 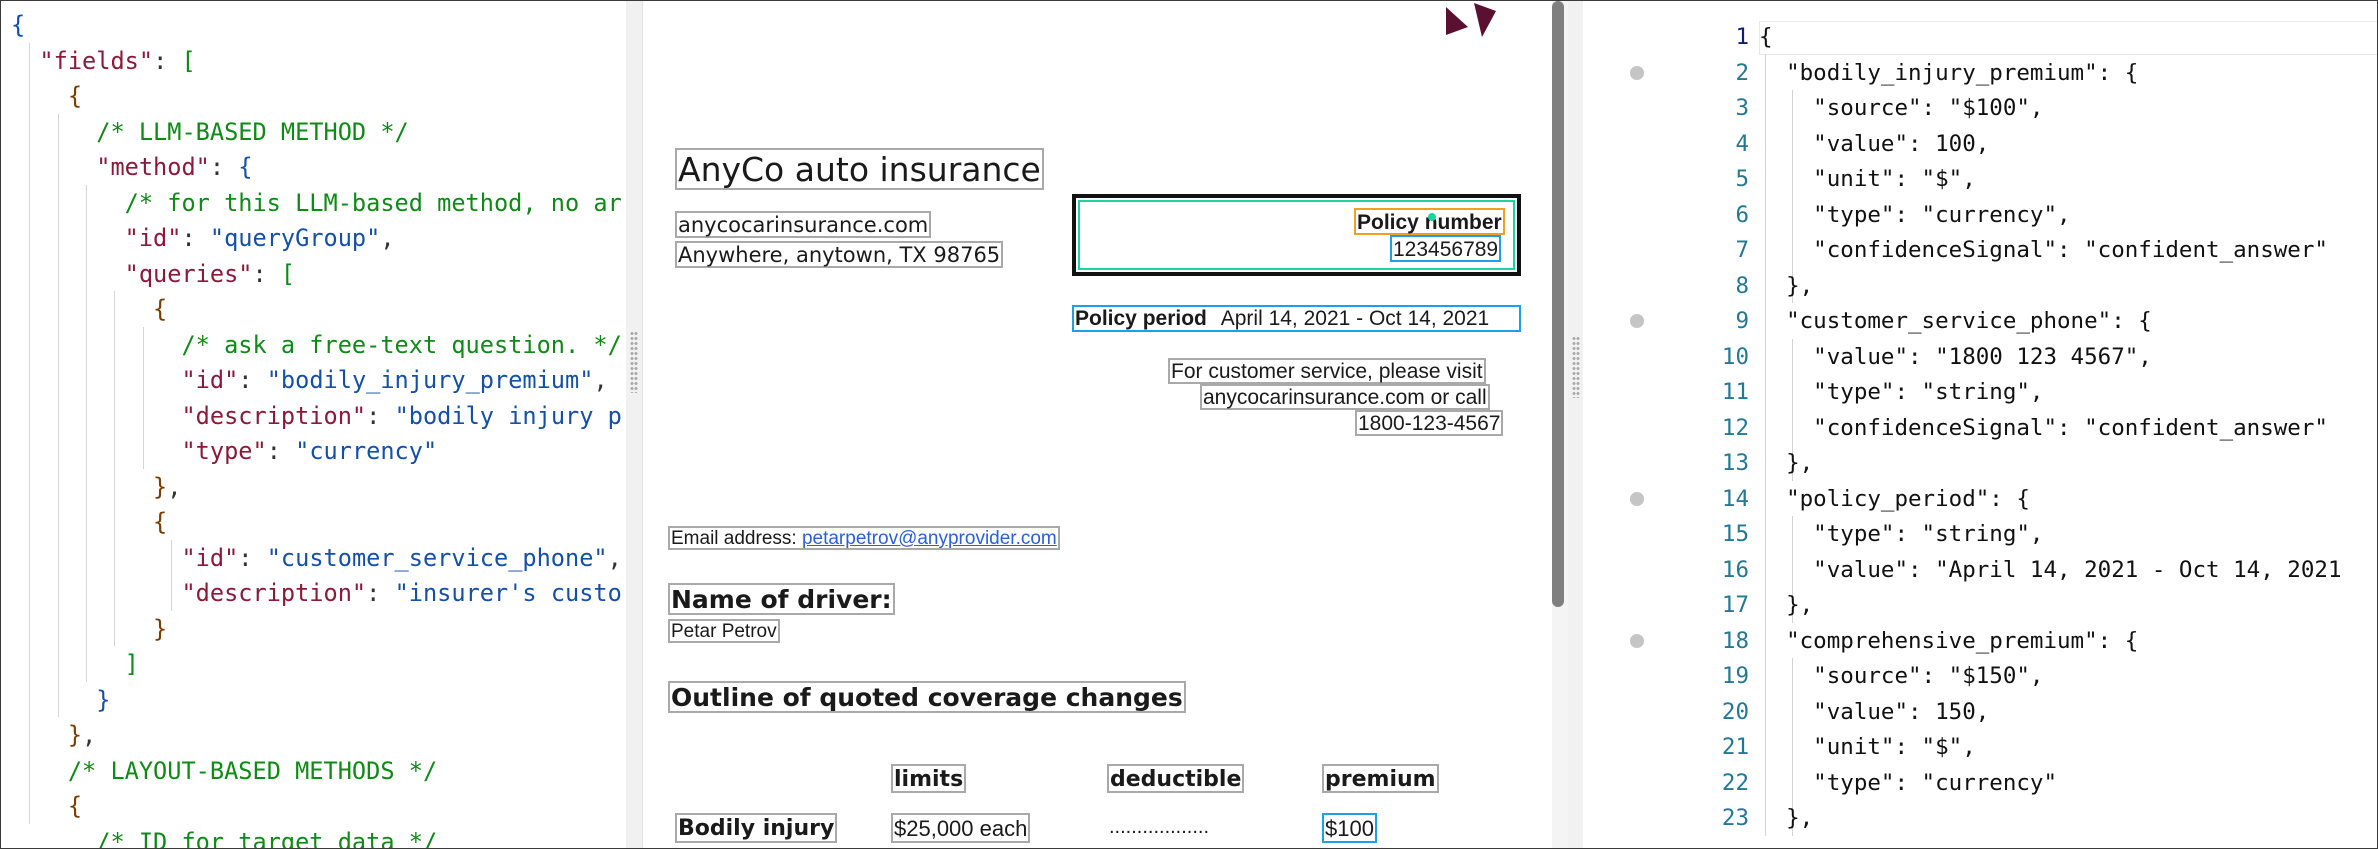 I want to click on code-token: /* LLM-BASED METHOD */, so click(x=252, y=131).